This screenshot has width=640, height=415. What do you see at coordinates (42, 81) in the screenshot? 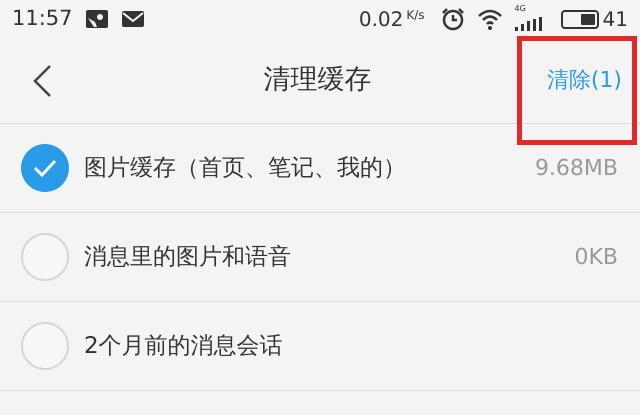
I see `back-icon` at bounding box center [42, 81].